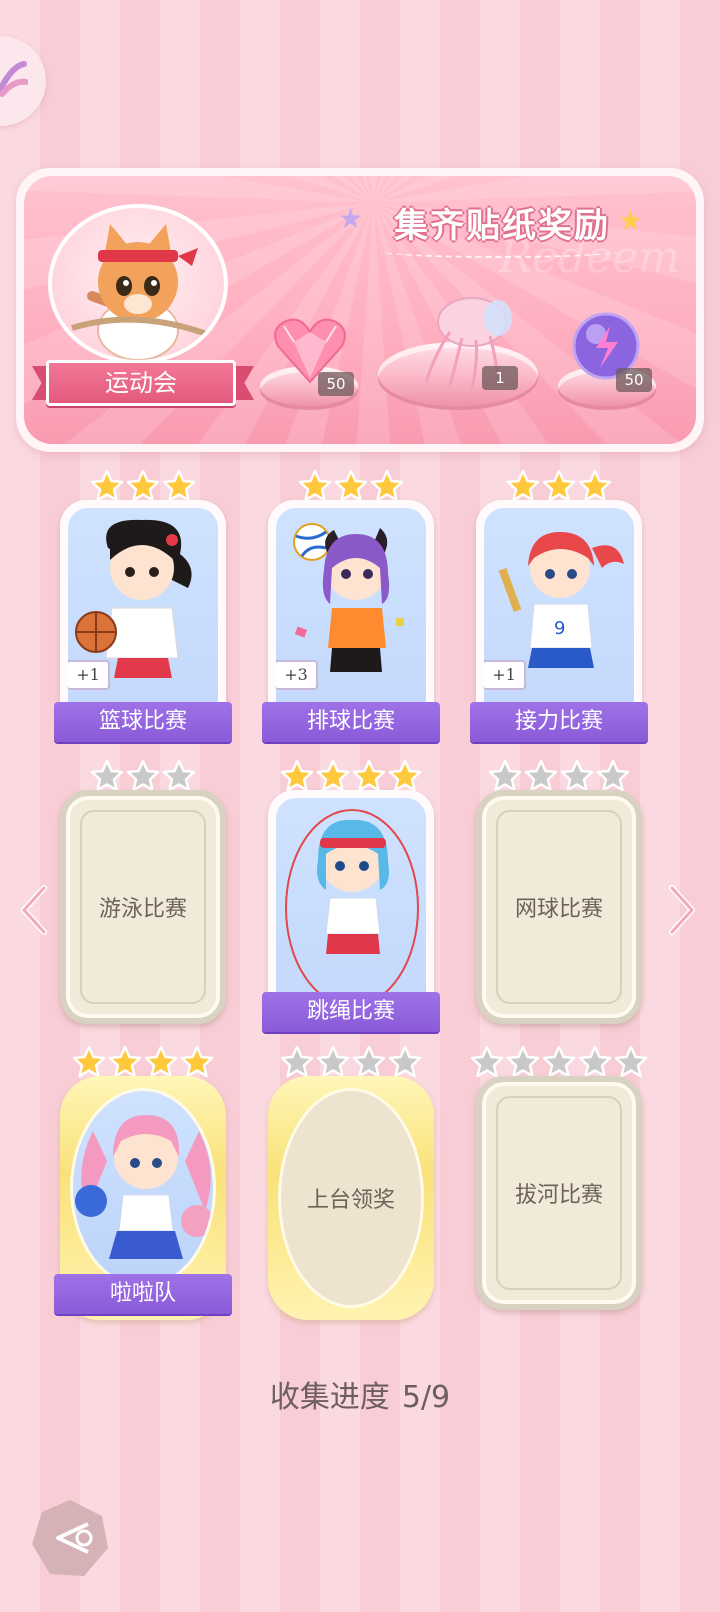 The width and height of the screenshot is (720, 1612). I want to click on title-underline, so click(500, 251).